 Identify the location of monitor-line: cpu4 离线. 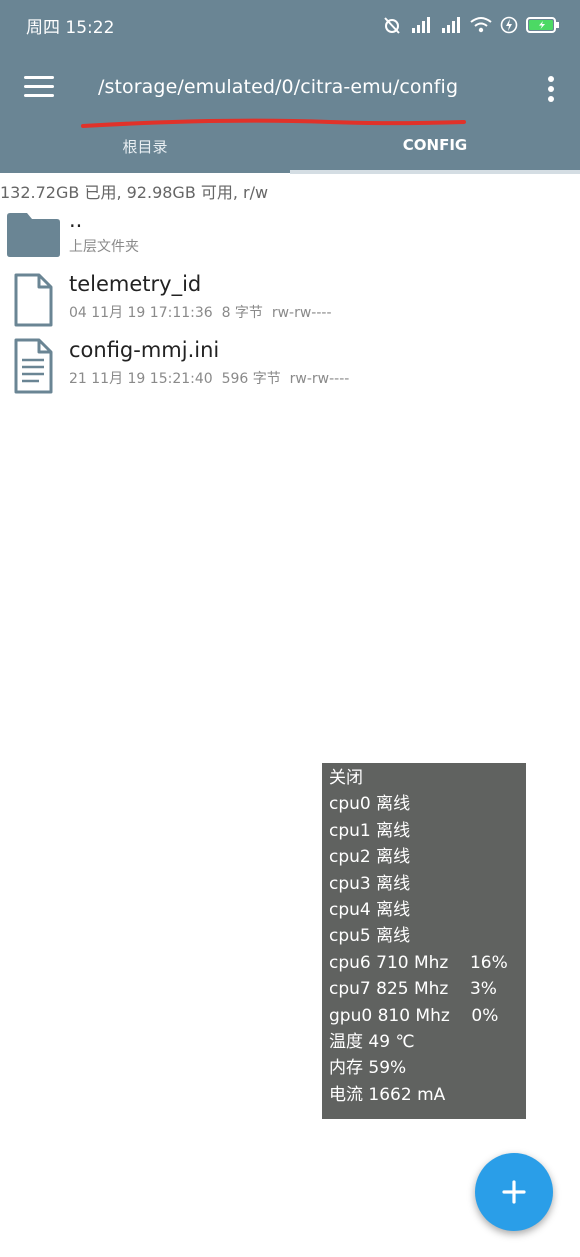
(370, 909).